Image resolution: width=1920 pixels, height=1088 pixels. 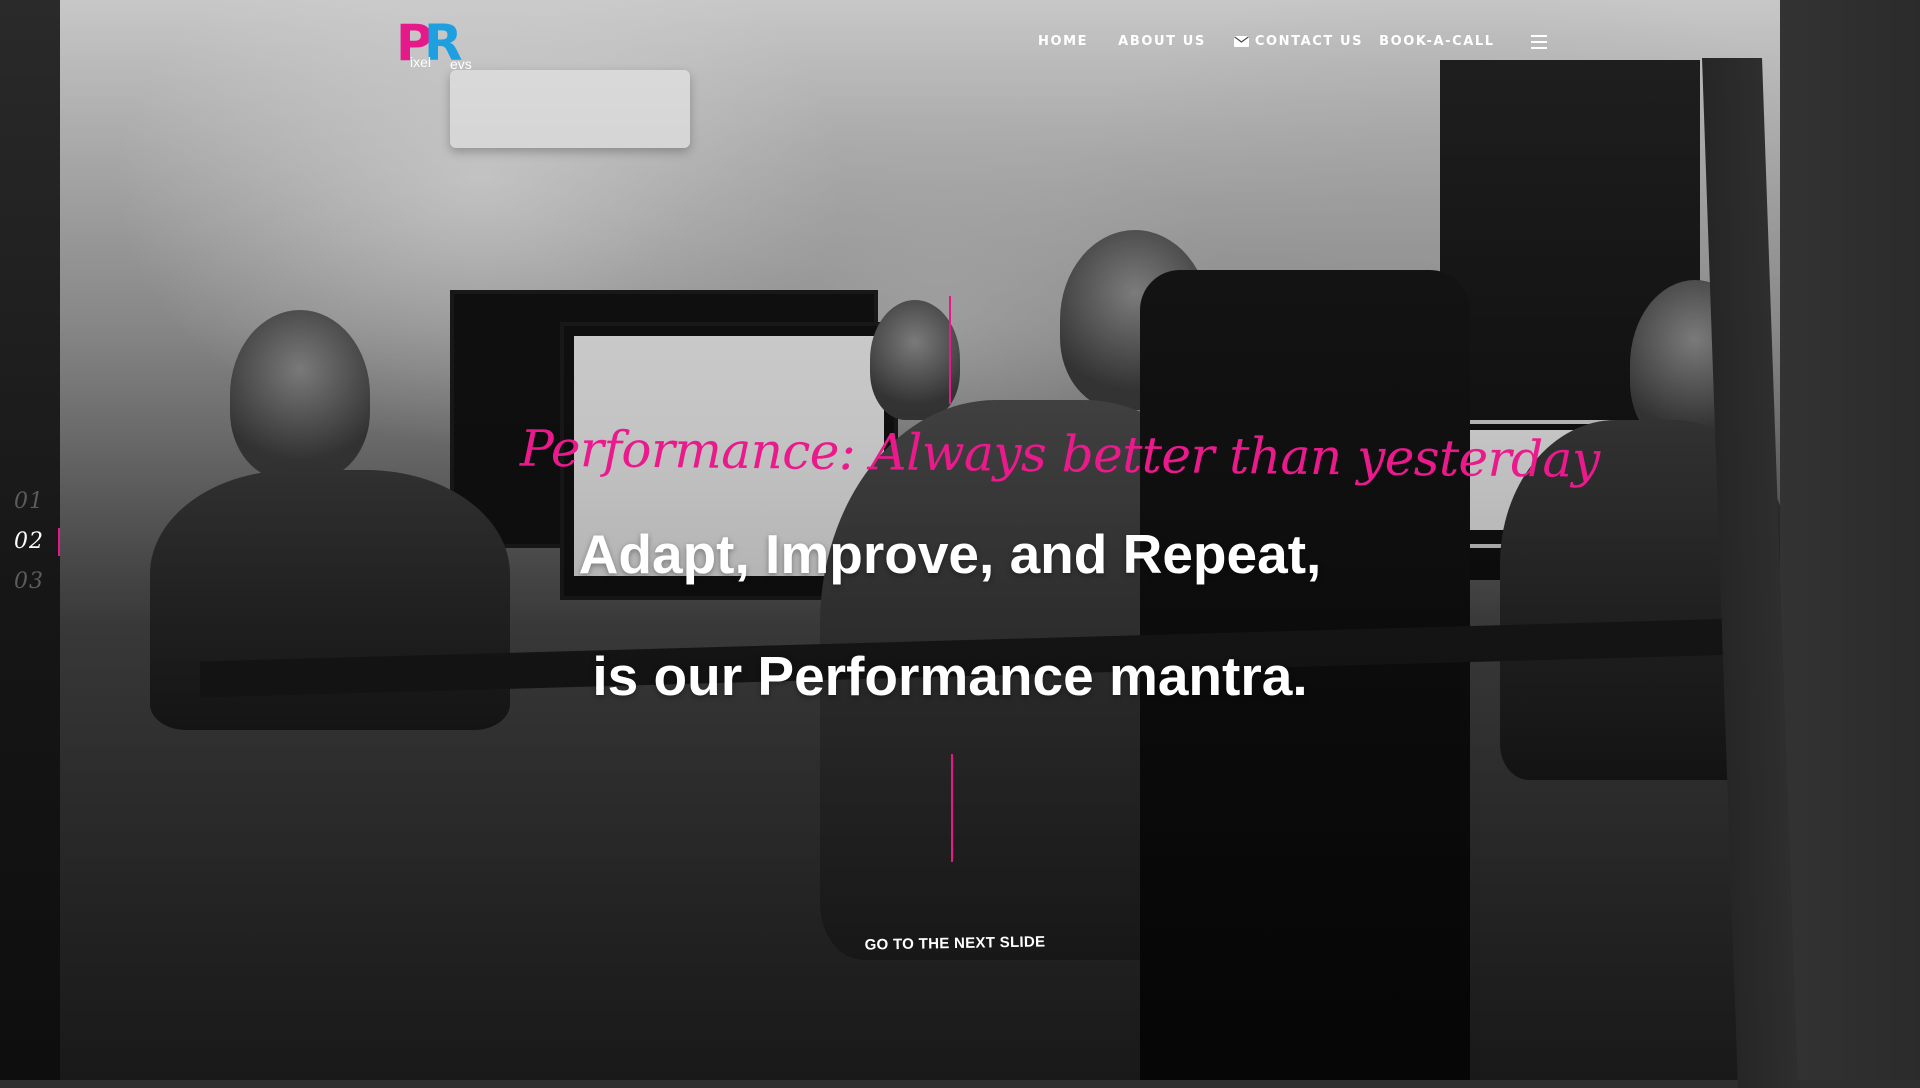 I want to click on logo-word-evs: evs, so click(x=461, y=64).